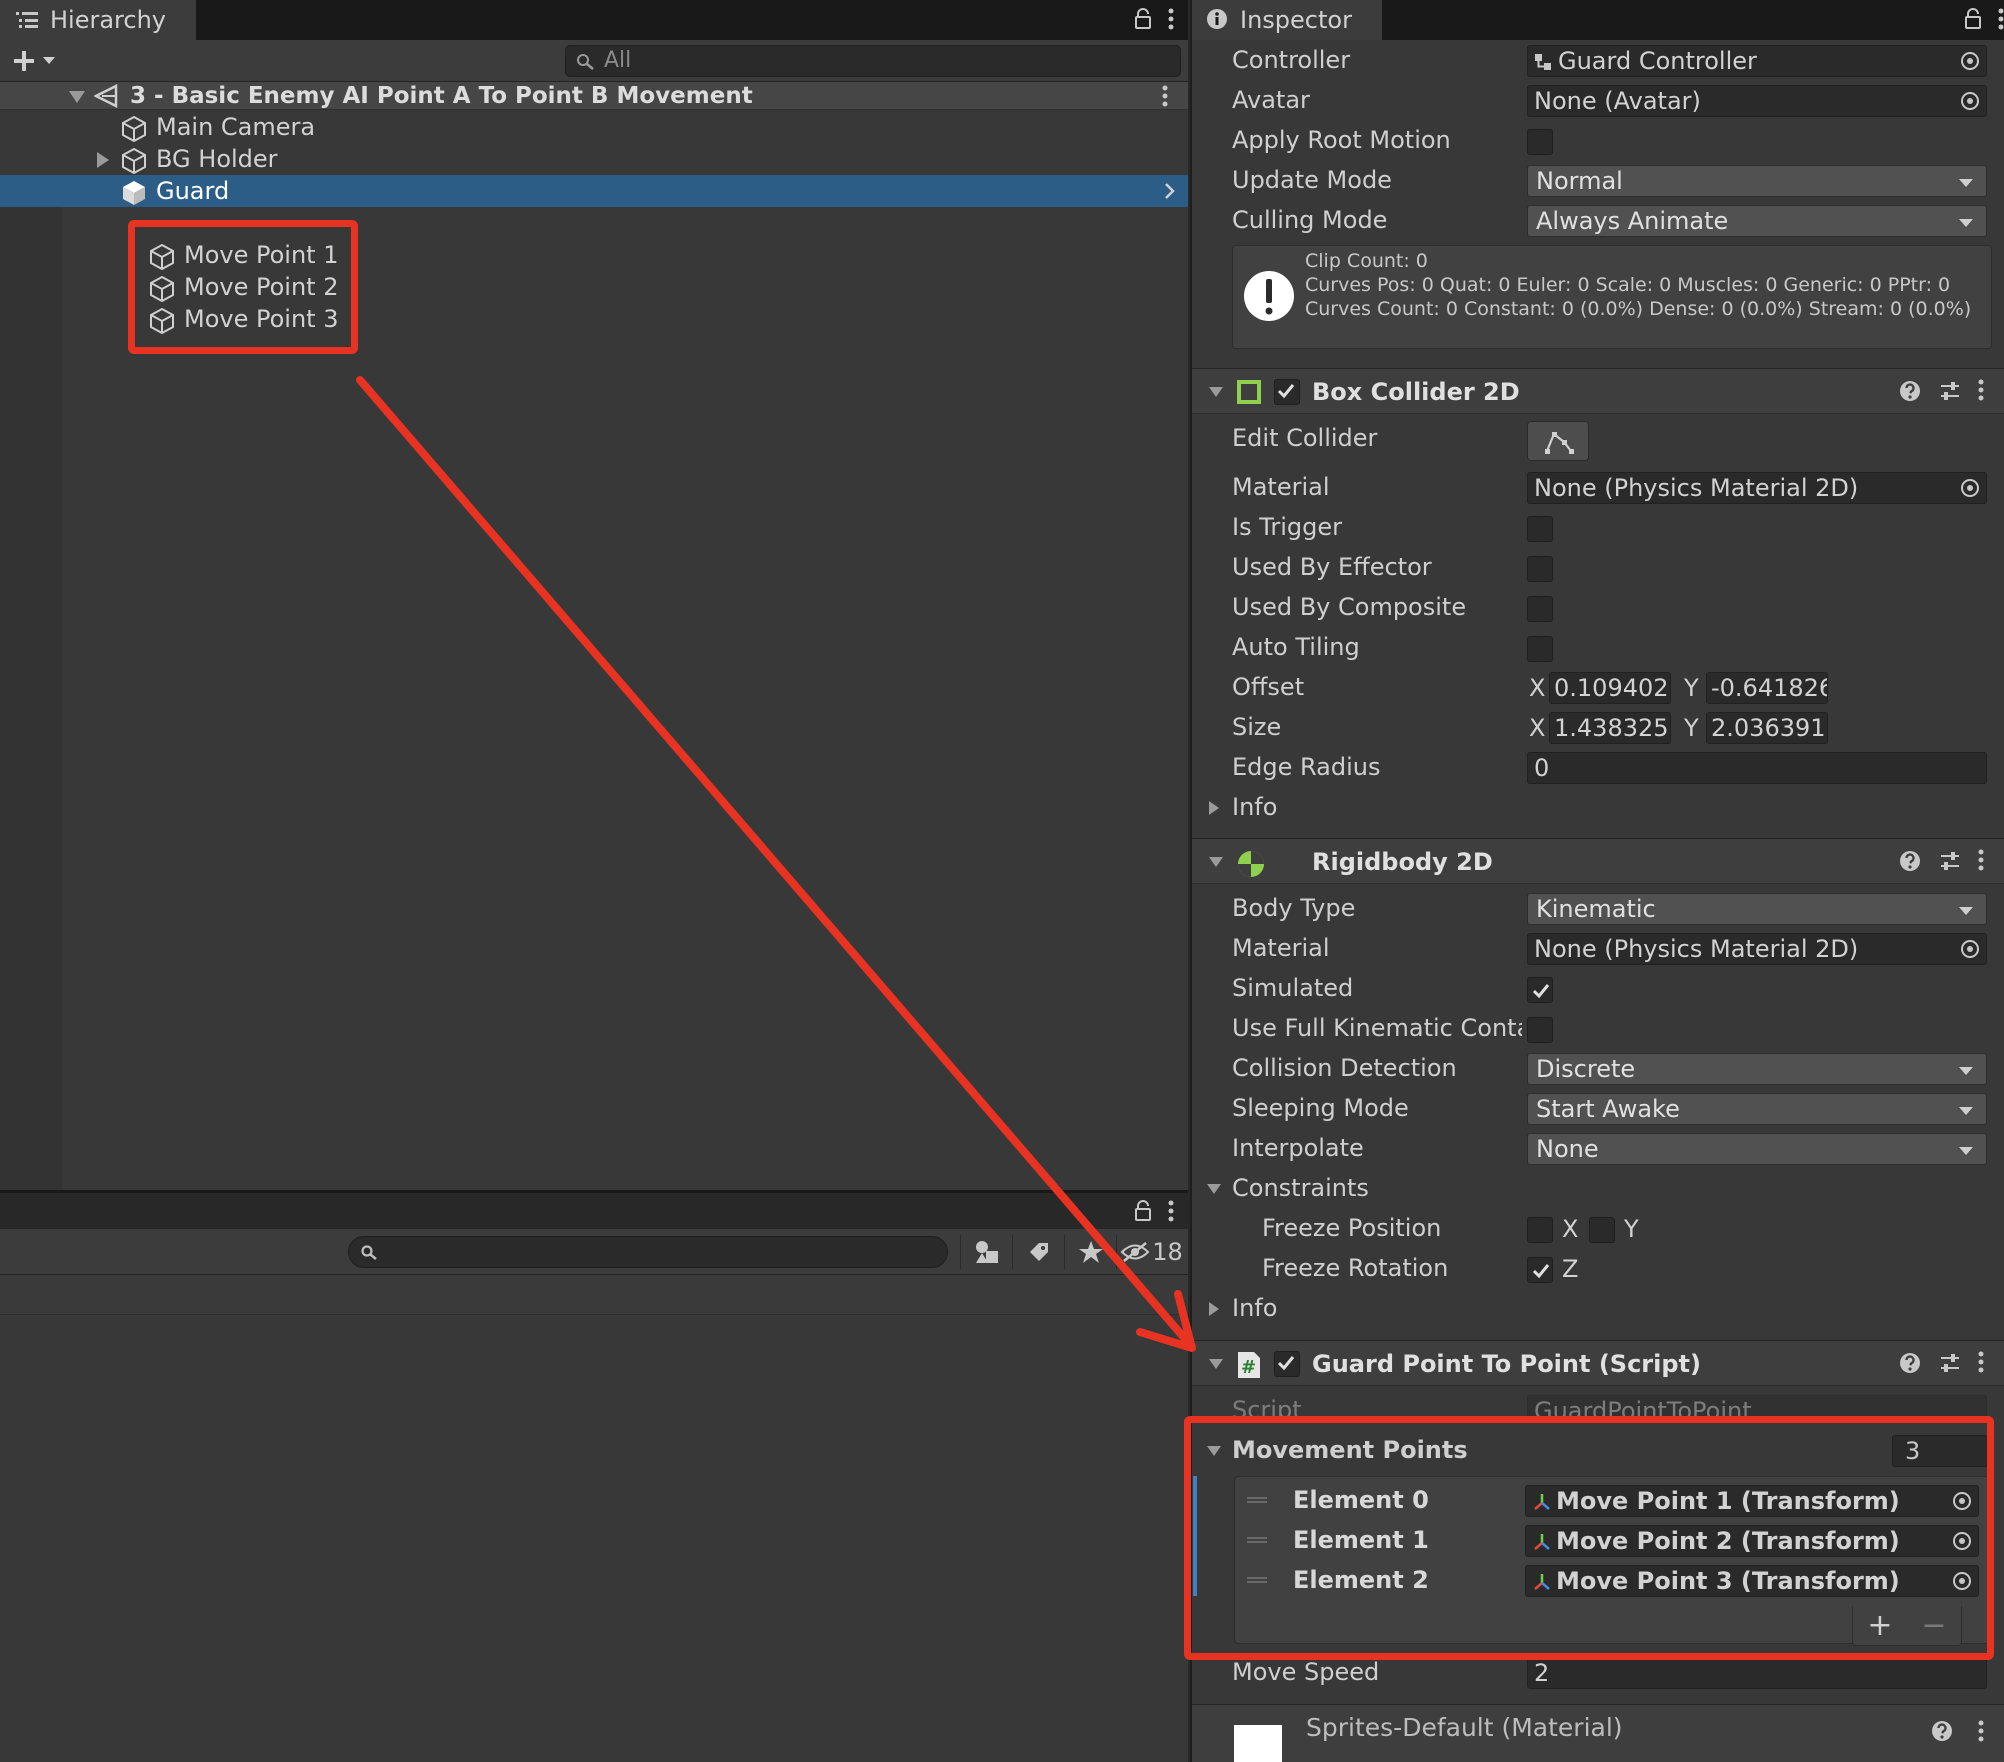 This screenshot has width=2004, height=1762. I want to click on rb-material-field: None (Physics Material 2D), so click(1757, 949).